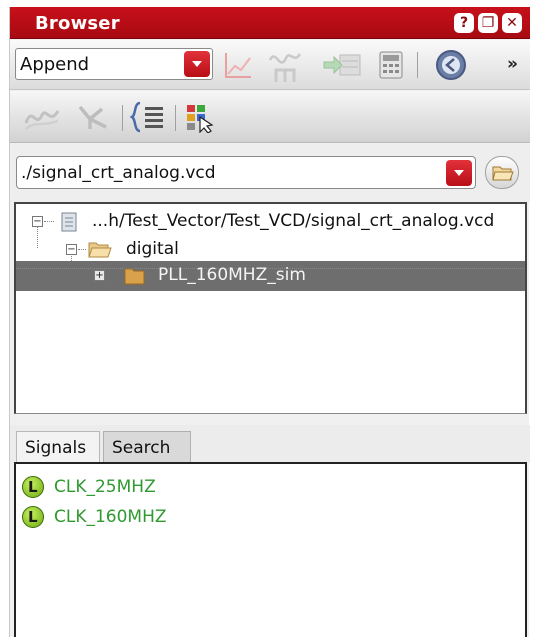 The width and height of the screenshot is (533, 637). Describe the element at coordinates (105, 487) in the screenshot. I see `signal-label: CLK_25MHZ` at that location.